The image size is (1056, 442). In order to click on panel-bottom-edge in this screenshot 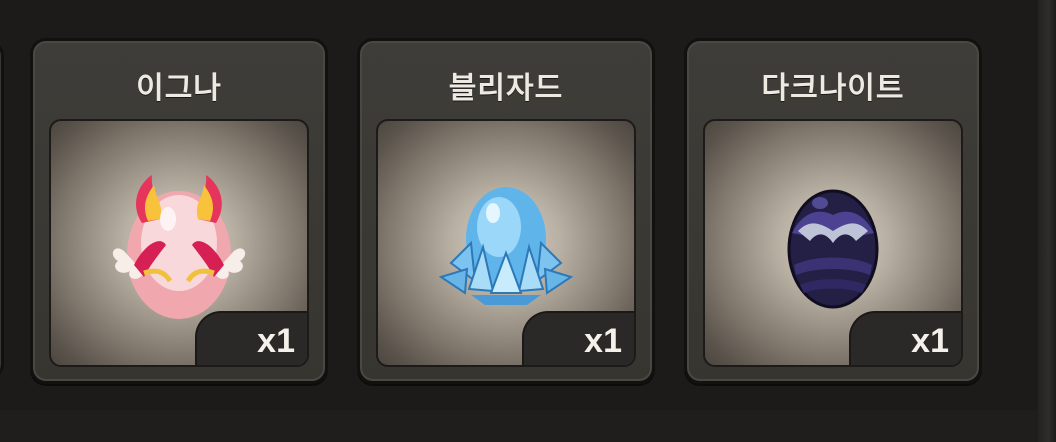, I will do `click(528, 426)`.